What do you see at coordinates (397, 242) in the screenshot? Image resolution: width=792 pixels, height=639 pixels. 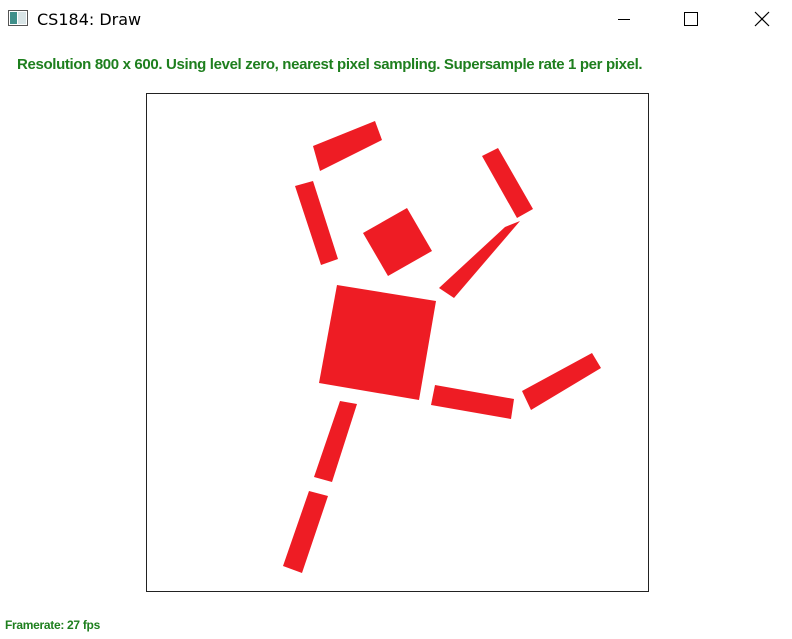 I see `head` at bounding box center [397, 242].